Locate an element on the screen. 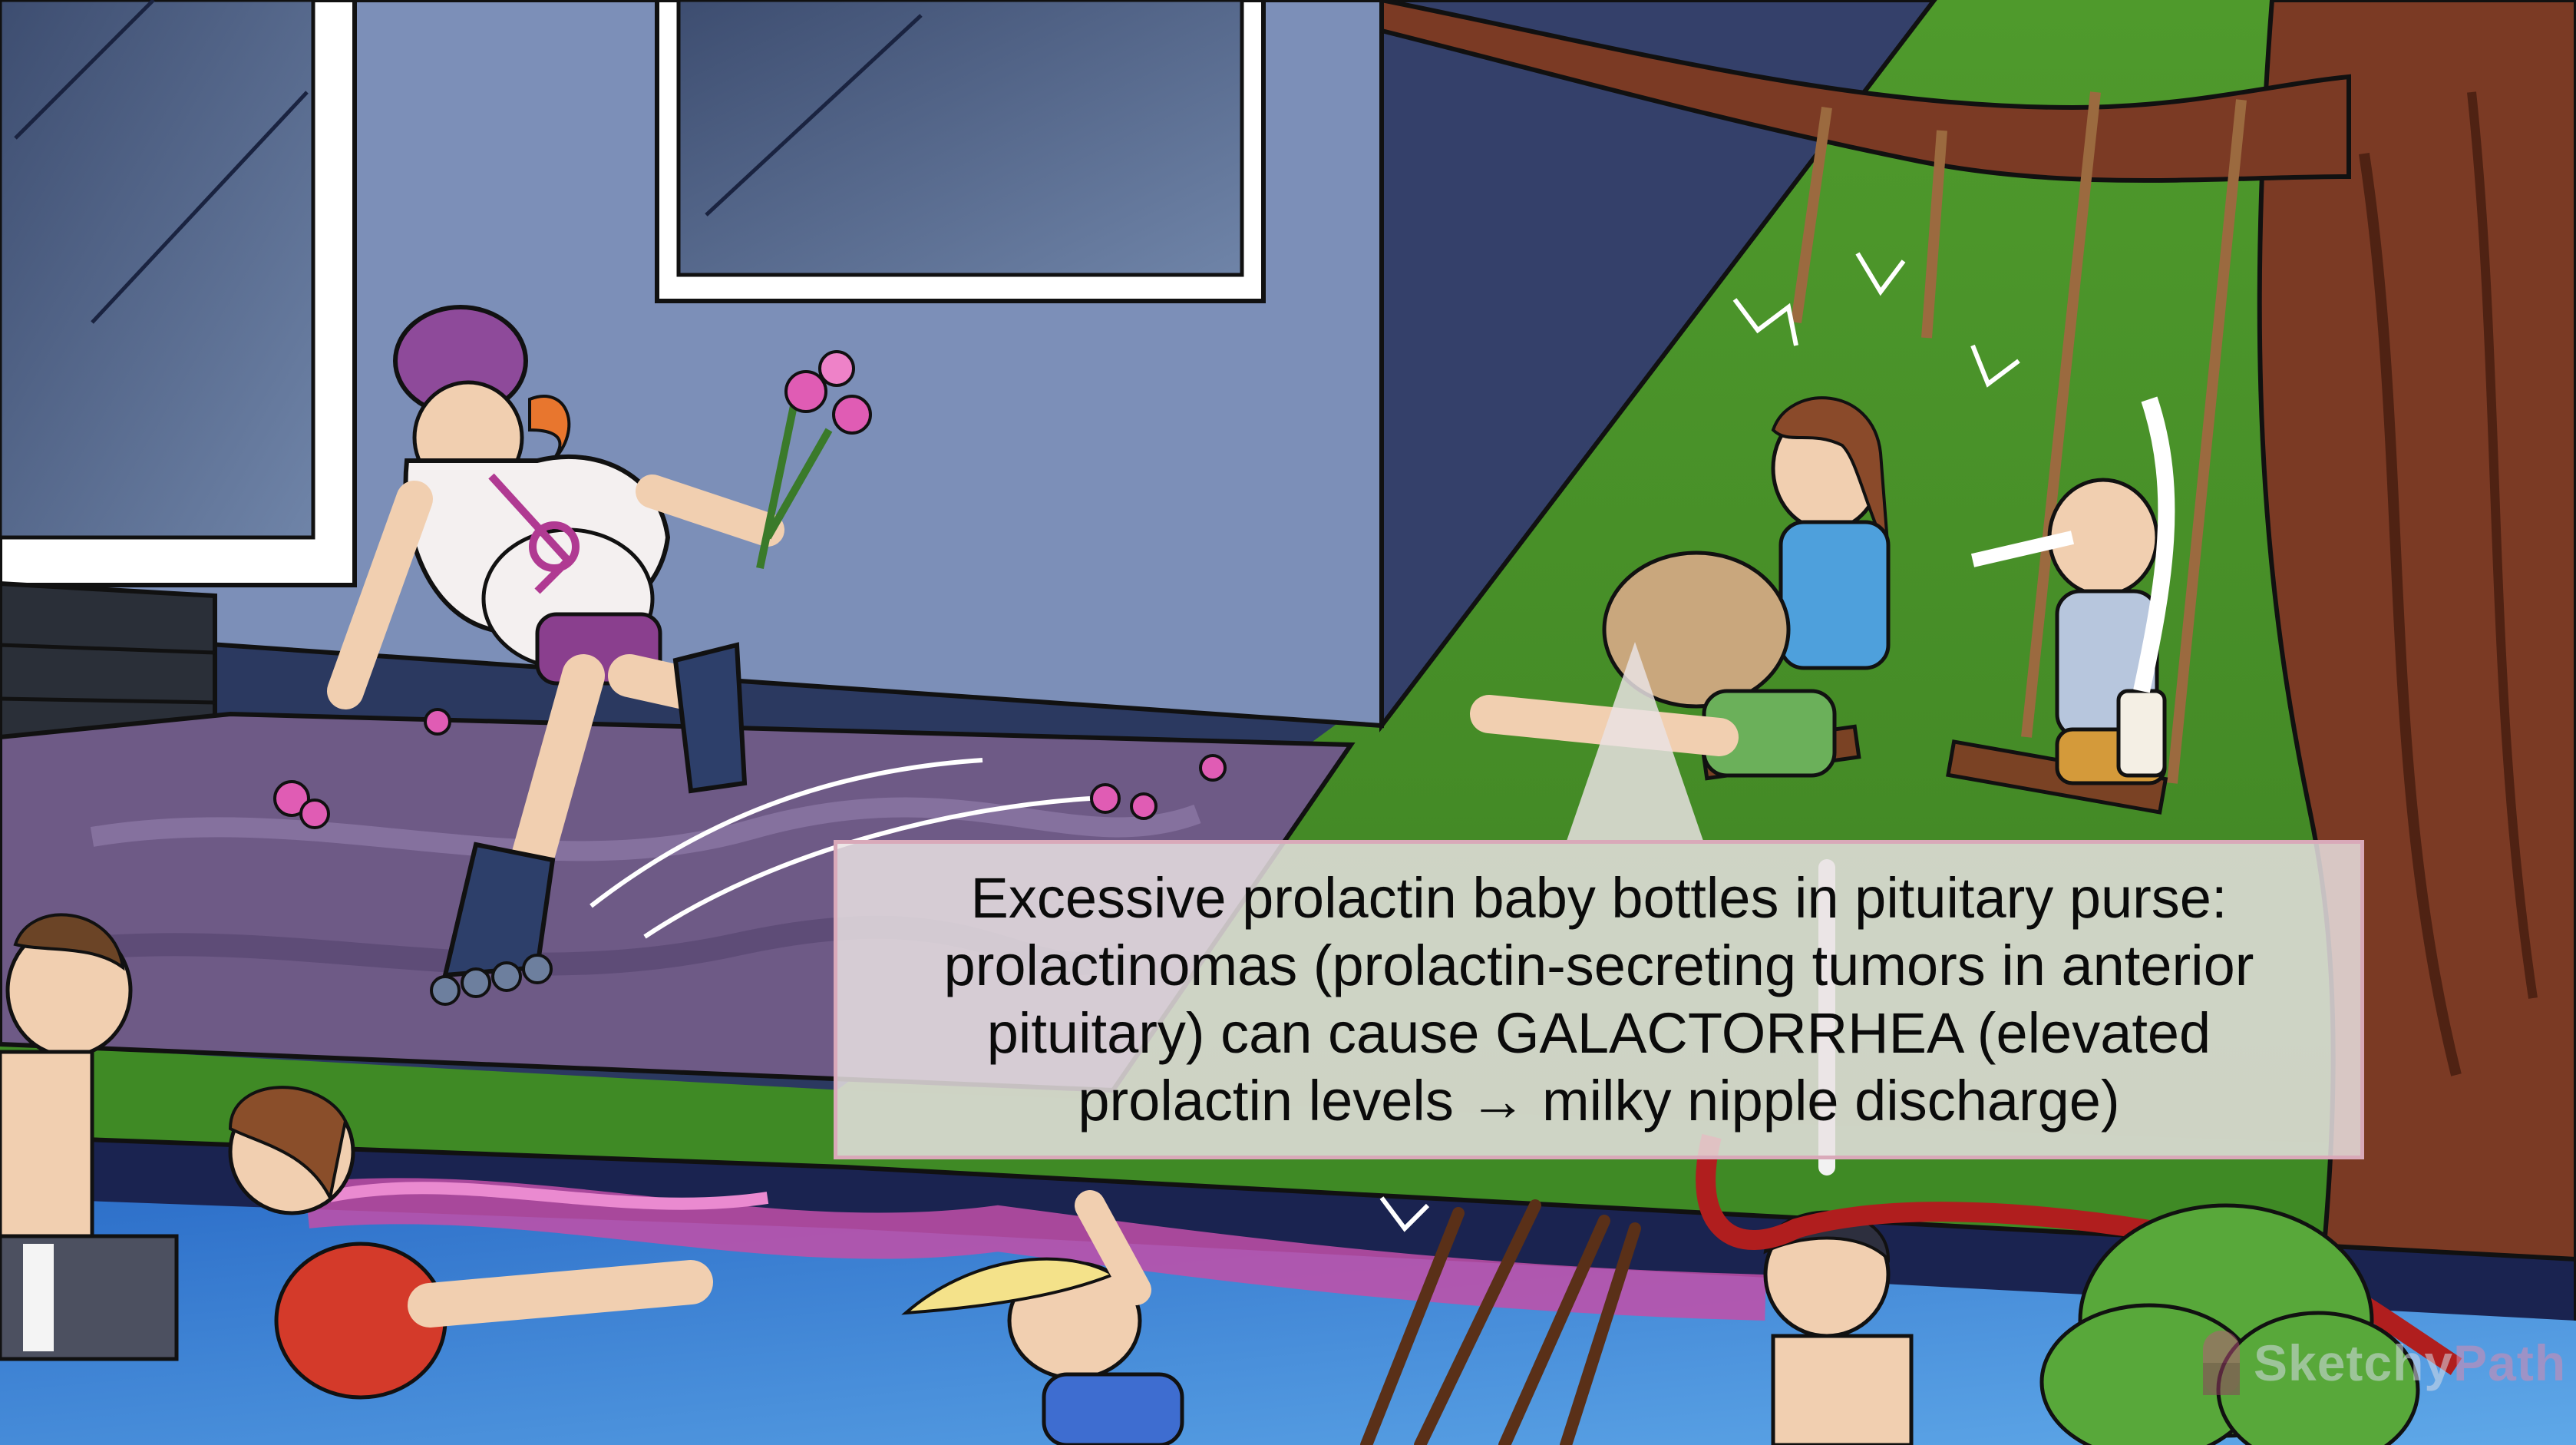 This screenshot has height=1445, width=2576. sketchy-logo: SketchyPath is located at coordinates (2383, 1363).